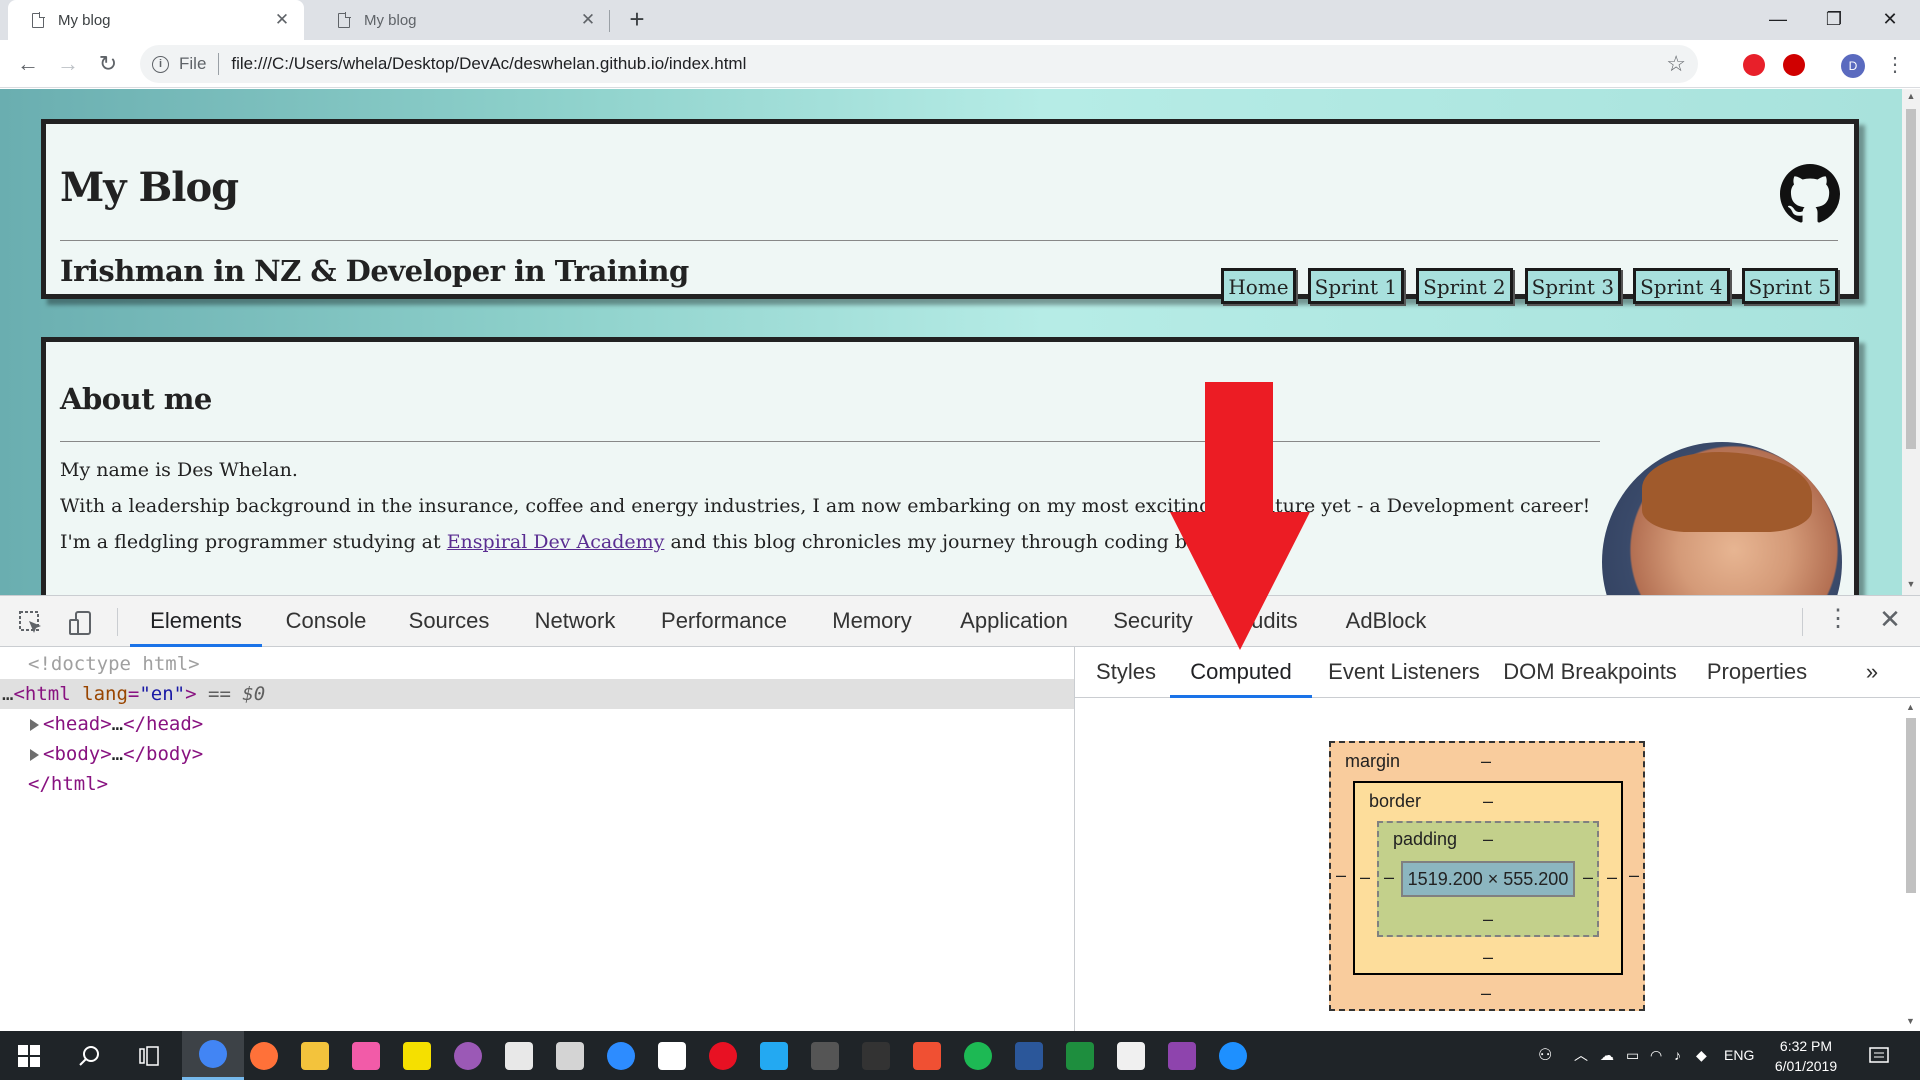  What do you see at coordinates (1834, 20) in the screenshot?
I see `restore-button: ❐` at bounding box center [1834, 20].